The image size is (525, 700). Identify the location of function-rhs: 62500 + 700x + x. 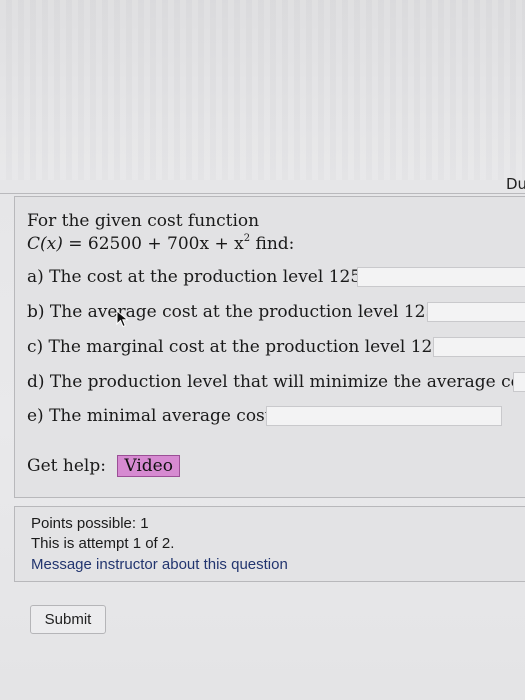
(165, 244).